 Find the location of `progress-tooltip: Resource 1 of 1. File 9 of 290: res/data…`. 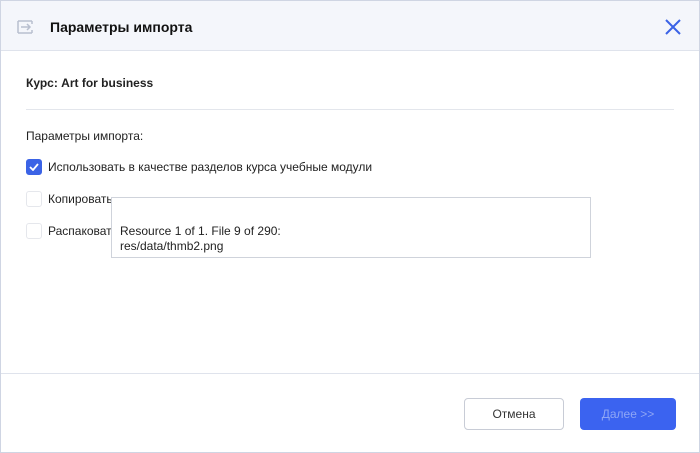

progress-tooltip: Resource 1 of 1. File 9 of 290: res/data… is located at coordinates (351, 227).